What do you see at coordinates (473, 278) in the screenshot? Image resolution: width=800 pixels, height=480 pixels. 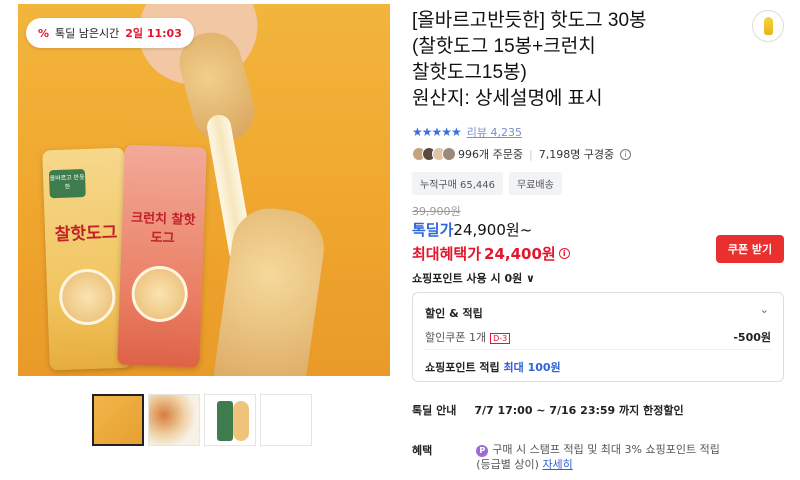 I see `points-use-toggle: 쇼핑포인트 사용 시 0원 ∨` at bounding box center [473, 278].